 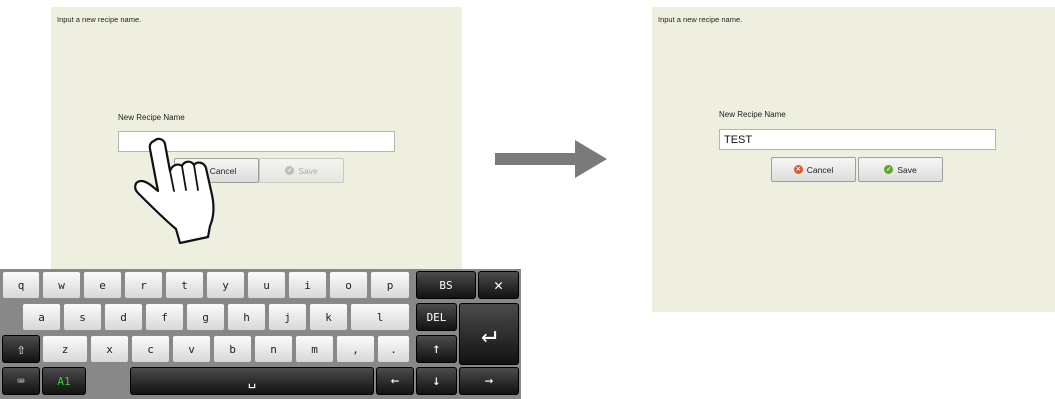 I want to click on key-u: u, so click(x=266, y=285).